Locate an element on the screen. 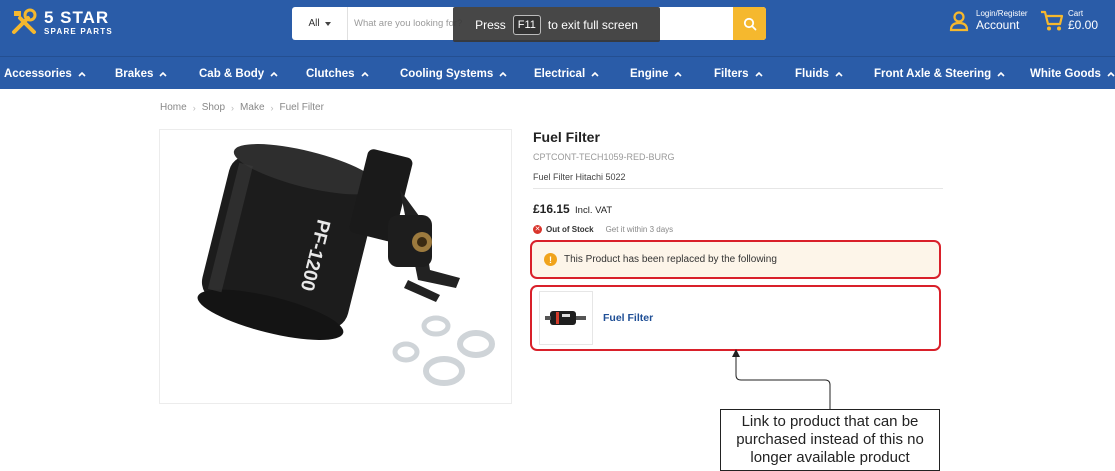 The width and height of the screenshot is (1115, 471). nav-item-label: Electrical is located at coordinates (560, 73).